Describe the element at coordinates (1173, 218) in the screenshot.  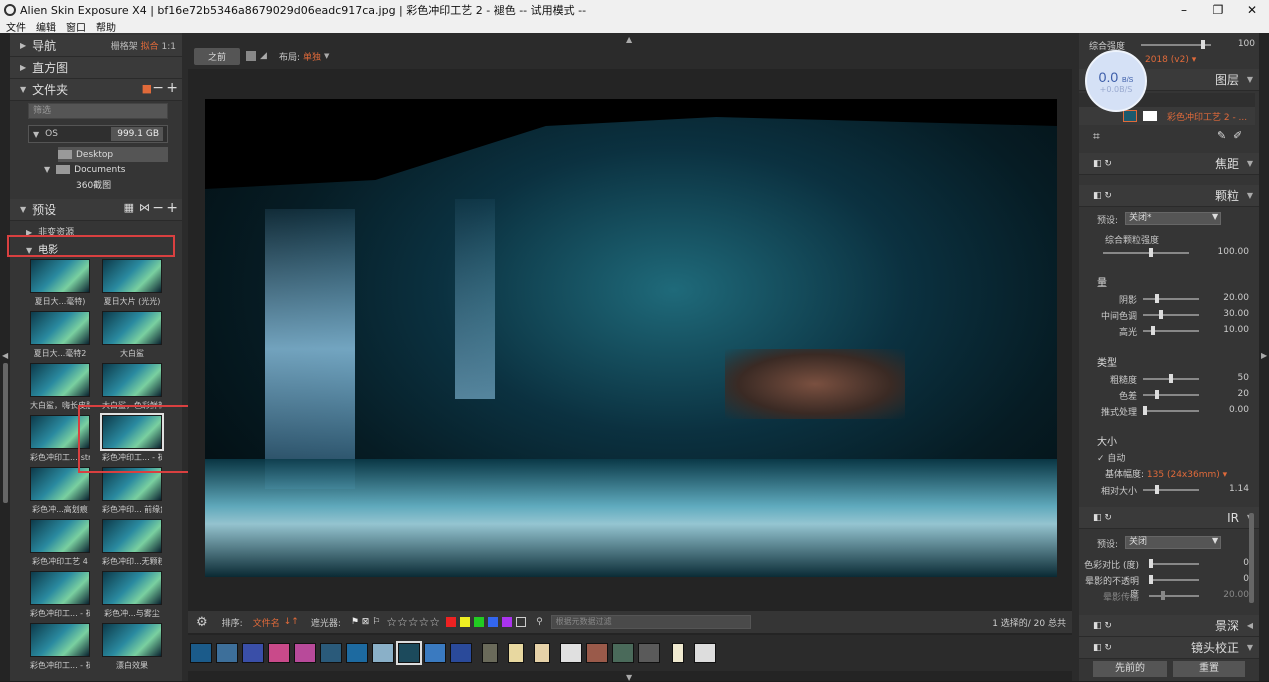
I see `grain-preset-select: 关闭*` at that location.